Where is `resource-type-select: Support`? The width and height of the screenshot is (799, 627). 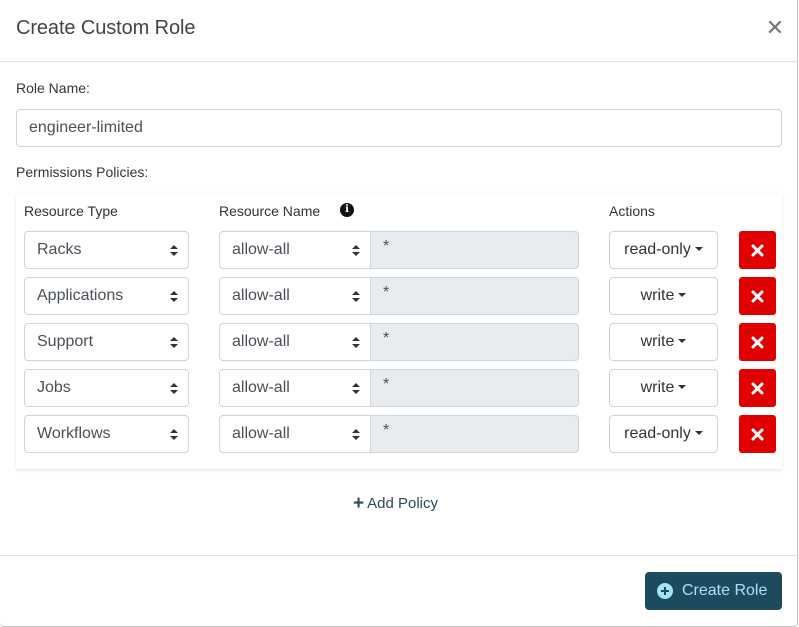 resource-type-select: Support is located at coordinates (106, 342).